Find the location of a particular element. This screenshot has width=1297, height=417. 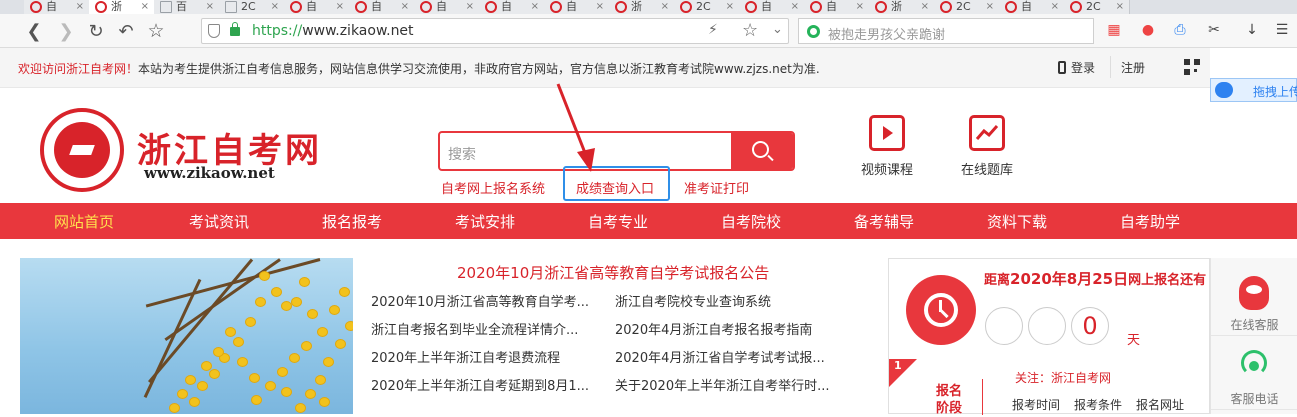

stage-link-website: 报名网址 is located at coordinates (1160, 404).